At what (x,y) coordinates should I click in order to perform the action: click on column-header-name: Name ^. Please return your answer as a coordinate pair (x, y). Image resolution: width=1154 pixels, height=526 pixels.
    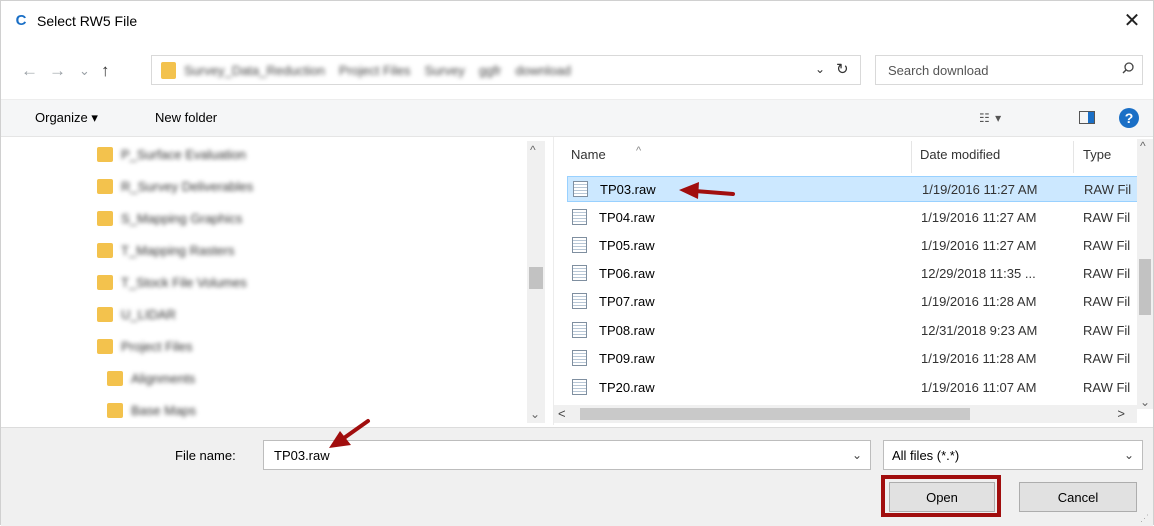
    Looking at the image, I should click on (606, 153).